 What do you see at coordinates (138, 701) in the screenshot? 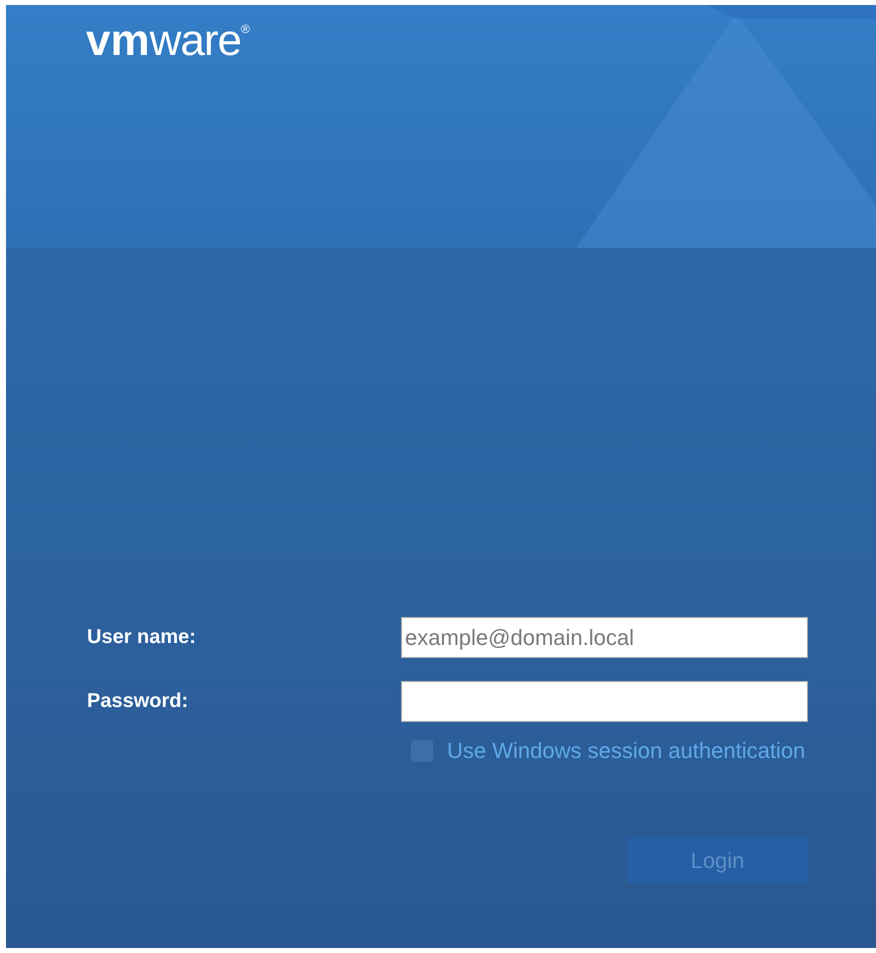
I see `field-label: Password:` at bounding box center [138, 701].